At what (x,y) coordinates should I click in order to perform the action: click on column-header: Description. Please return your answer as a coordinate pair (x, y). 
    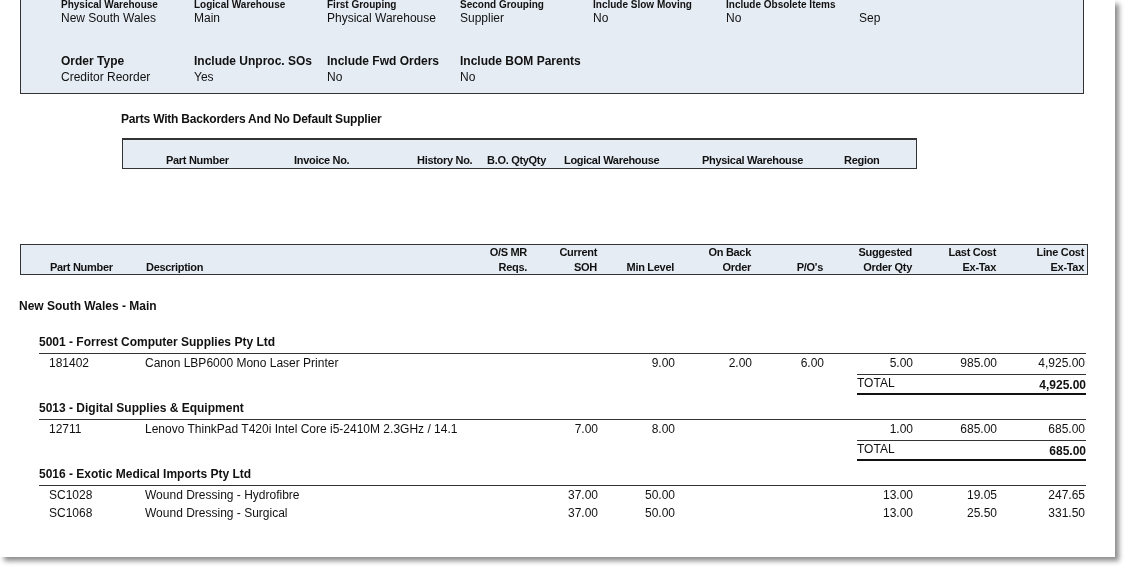
    Looking at the image, I should click on (175, 267).